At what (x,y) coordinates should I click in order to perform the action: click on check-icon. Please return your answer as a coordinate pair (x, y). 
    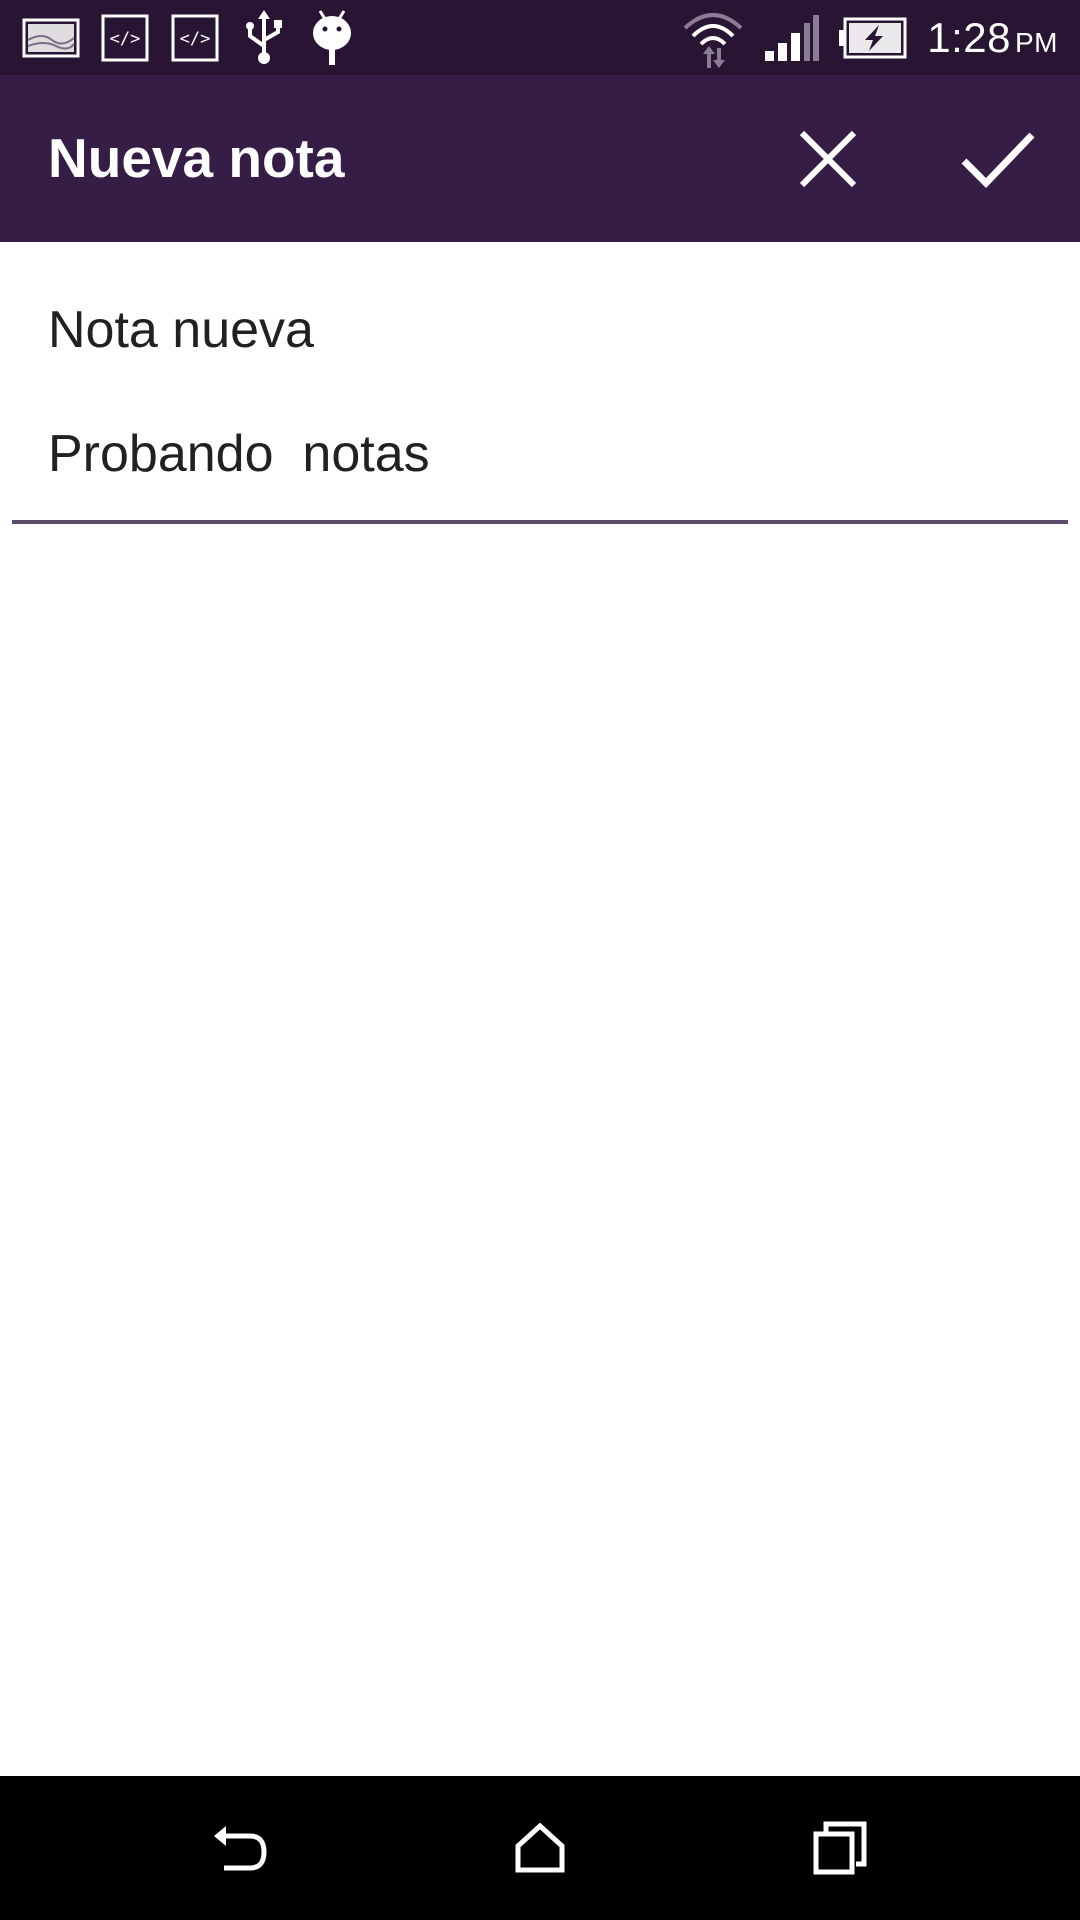
    Looking at the image, I should click on (998, 160).